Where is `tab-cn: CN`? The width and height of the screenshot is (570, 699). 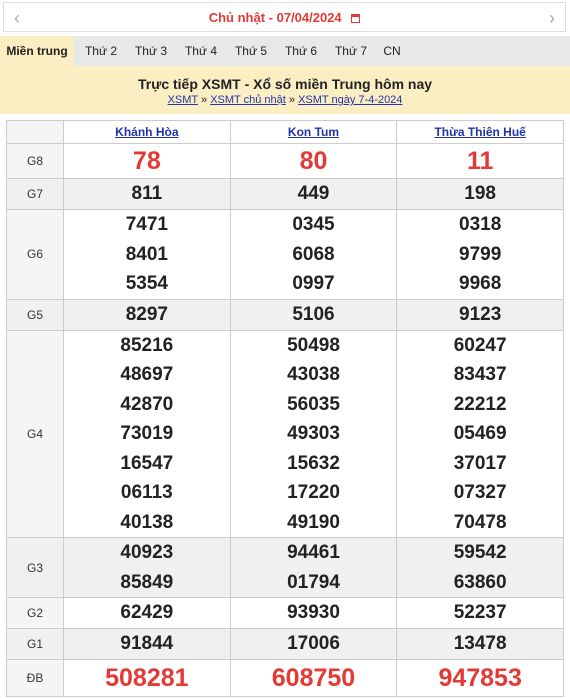
tab-cn: CN is located at coordinates (392, 51).